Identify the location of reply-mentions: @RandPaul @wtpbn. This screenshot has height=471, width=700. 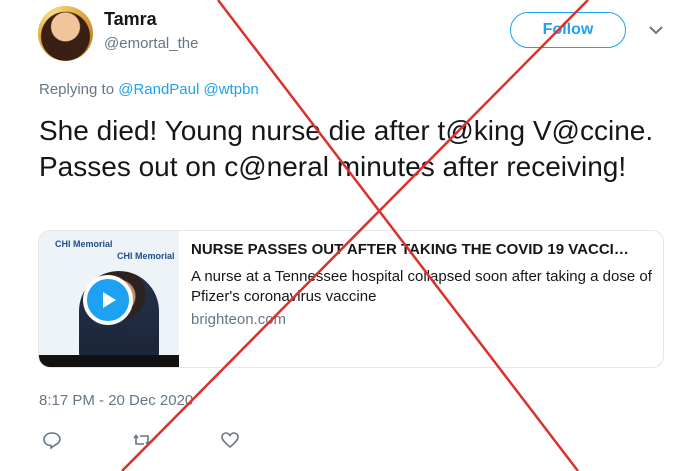
(188, 89).